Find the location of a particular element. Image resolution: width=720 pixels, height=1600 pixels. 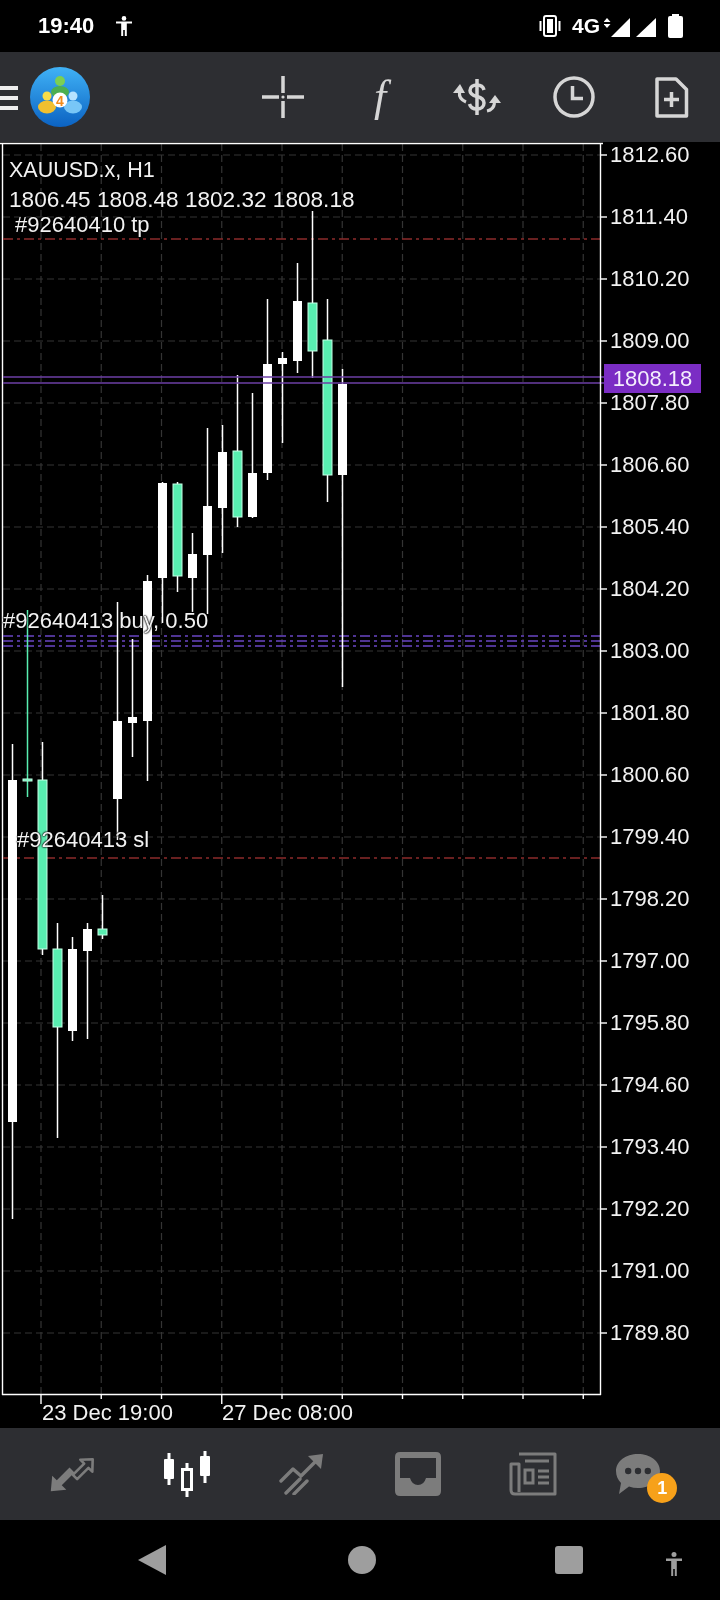

price-axis-label: 1810.20 is located at coordinates (650, 279).